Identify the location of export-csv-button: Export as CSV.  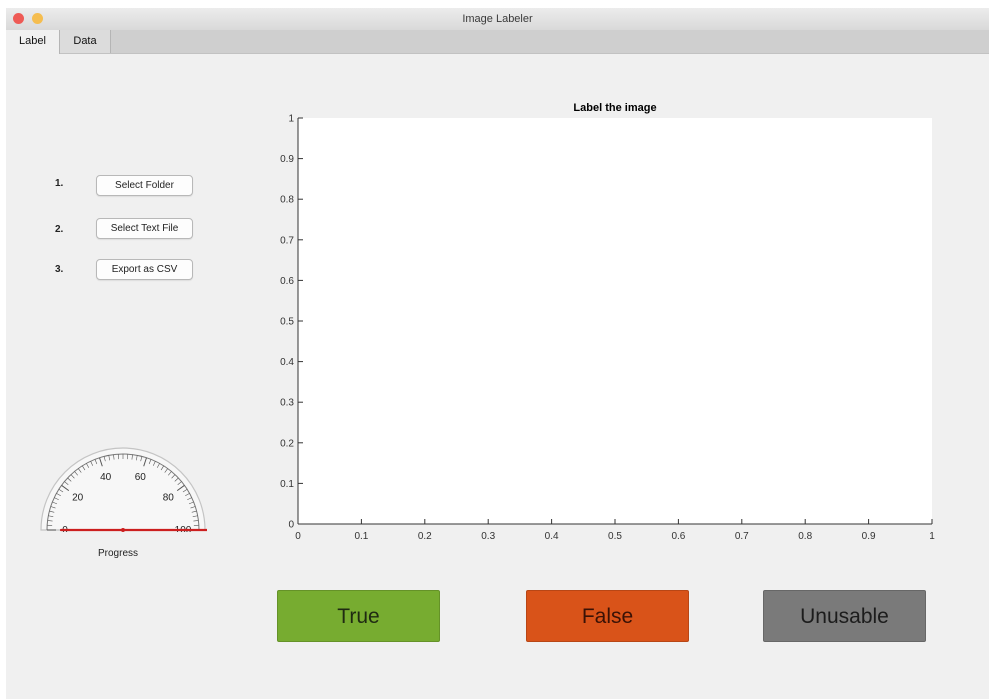
(144, 269).